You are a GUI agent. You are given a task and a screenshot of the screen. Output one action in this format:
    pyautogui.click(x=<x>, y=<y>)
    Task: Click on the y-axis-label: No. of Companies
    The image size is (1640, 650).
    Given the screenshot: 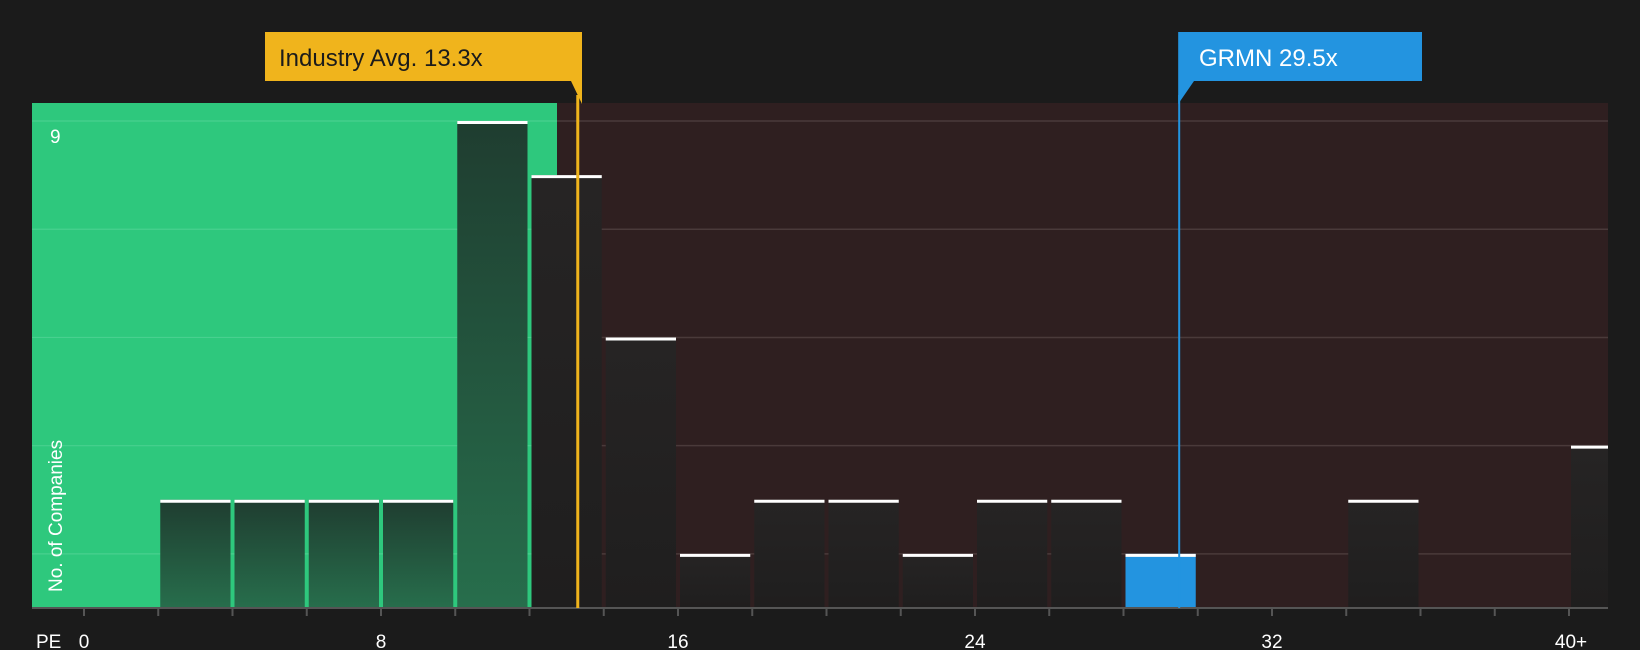 What is the action you would take?
    pyautogui.click(x=56, y=516)
    